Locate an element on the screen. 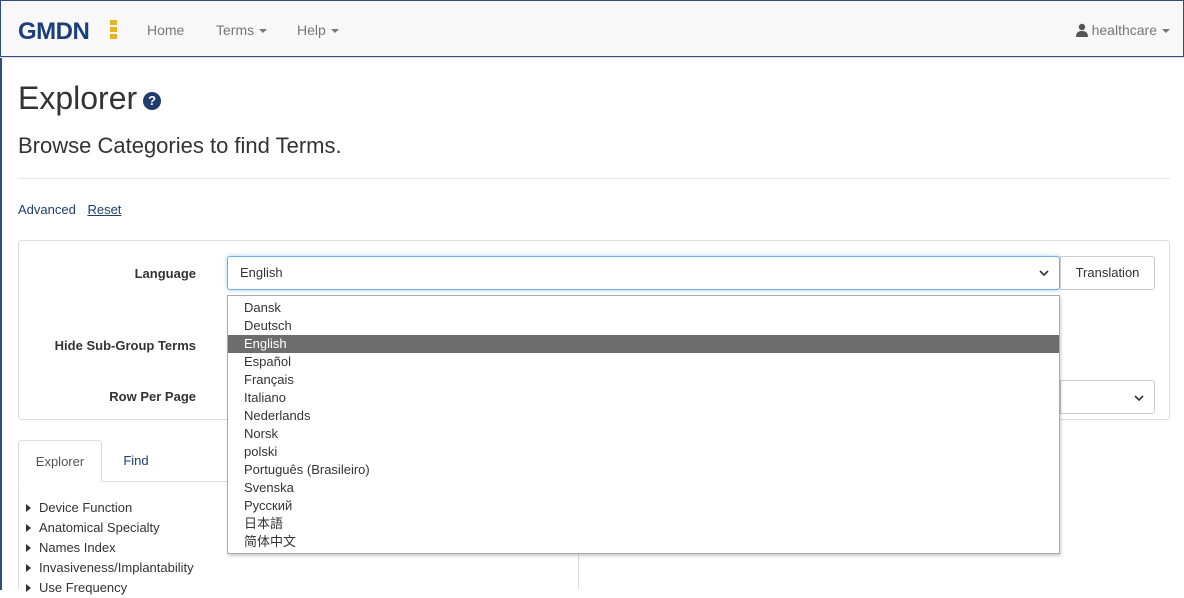  nav-home-link: Home is located at coordinates (165, 30).